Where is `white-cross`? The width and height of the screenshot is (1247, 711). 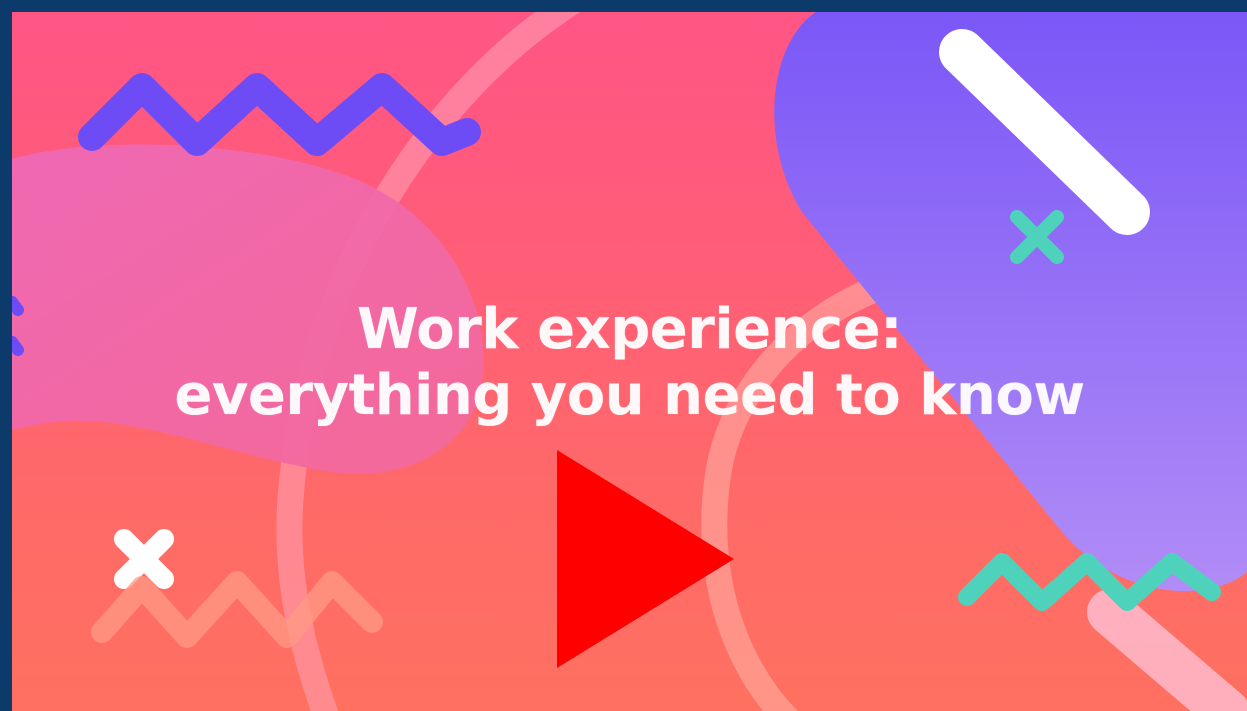 white-cross is located at coordinates (144, 559).